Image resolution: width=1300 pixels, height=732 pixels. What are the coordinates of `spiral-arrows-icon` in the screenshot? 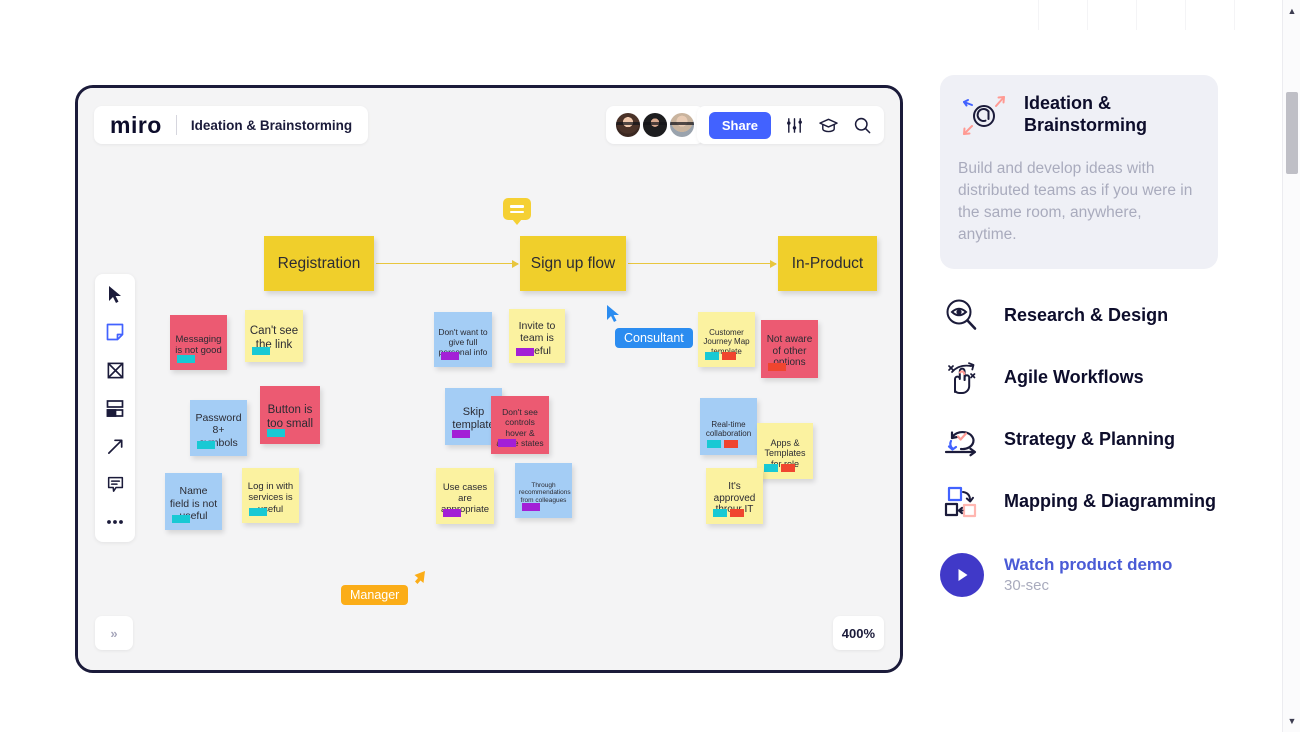 It's located at (984, 118).